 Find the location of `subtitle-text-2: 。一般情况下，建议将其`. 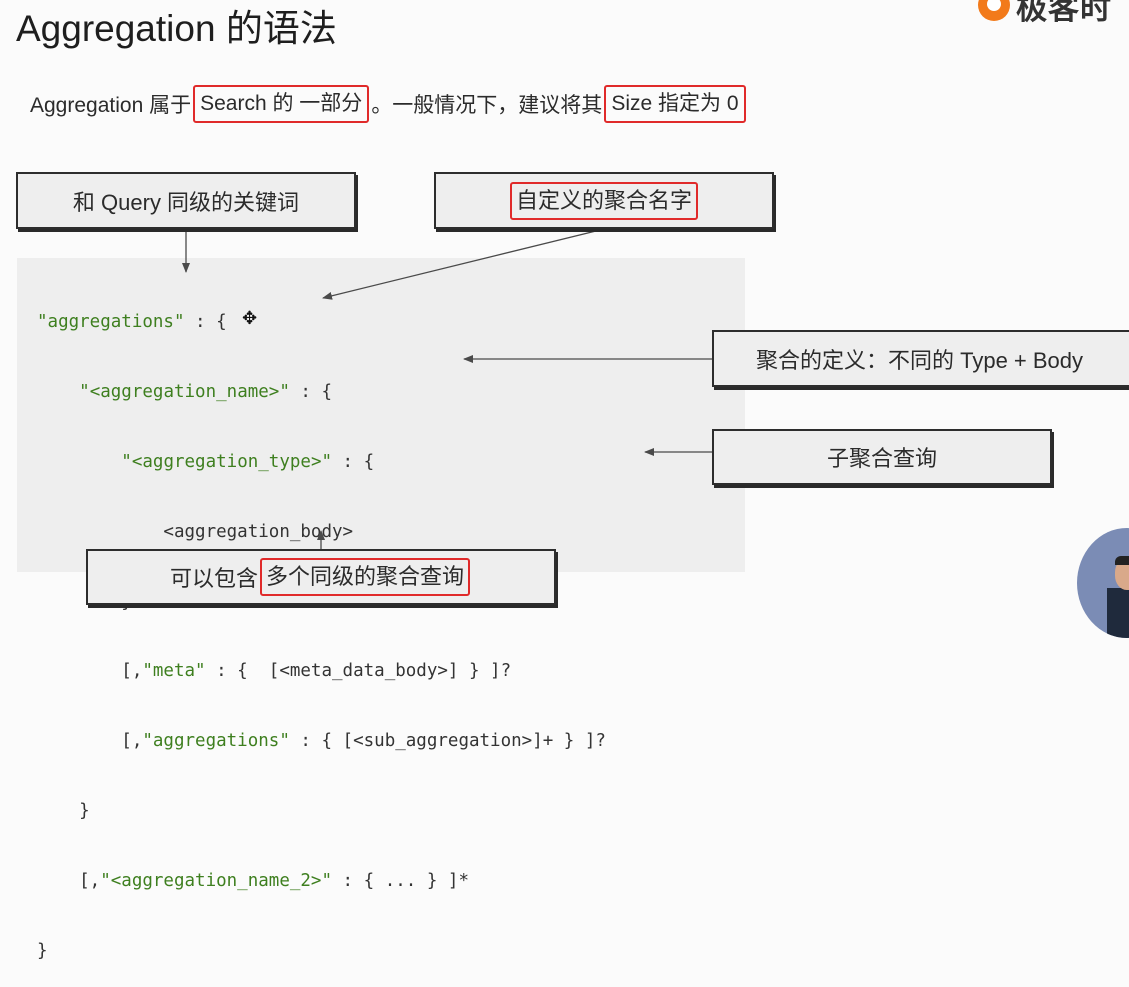

subtitle-text-2: 。一般情况下，建议将其 is located at coordinates (487, 105).